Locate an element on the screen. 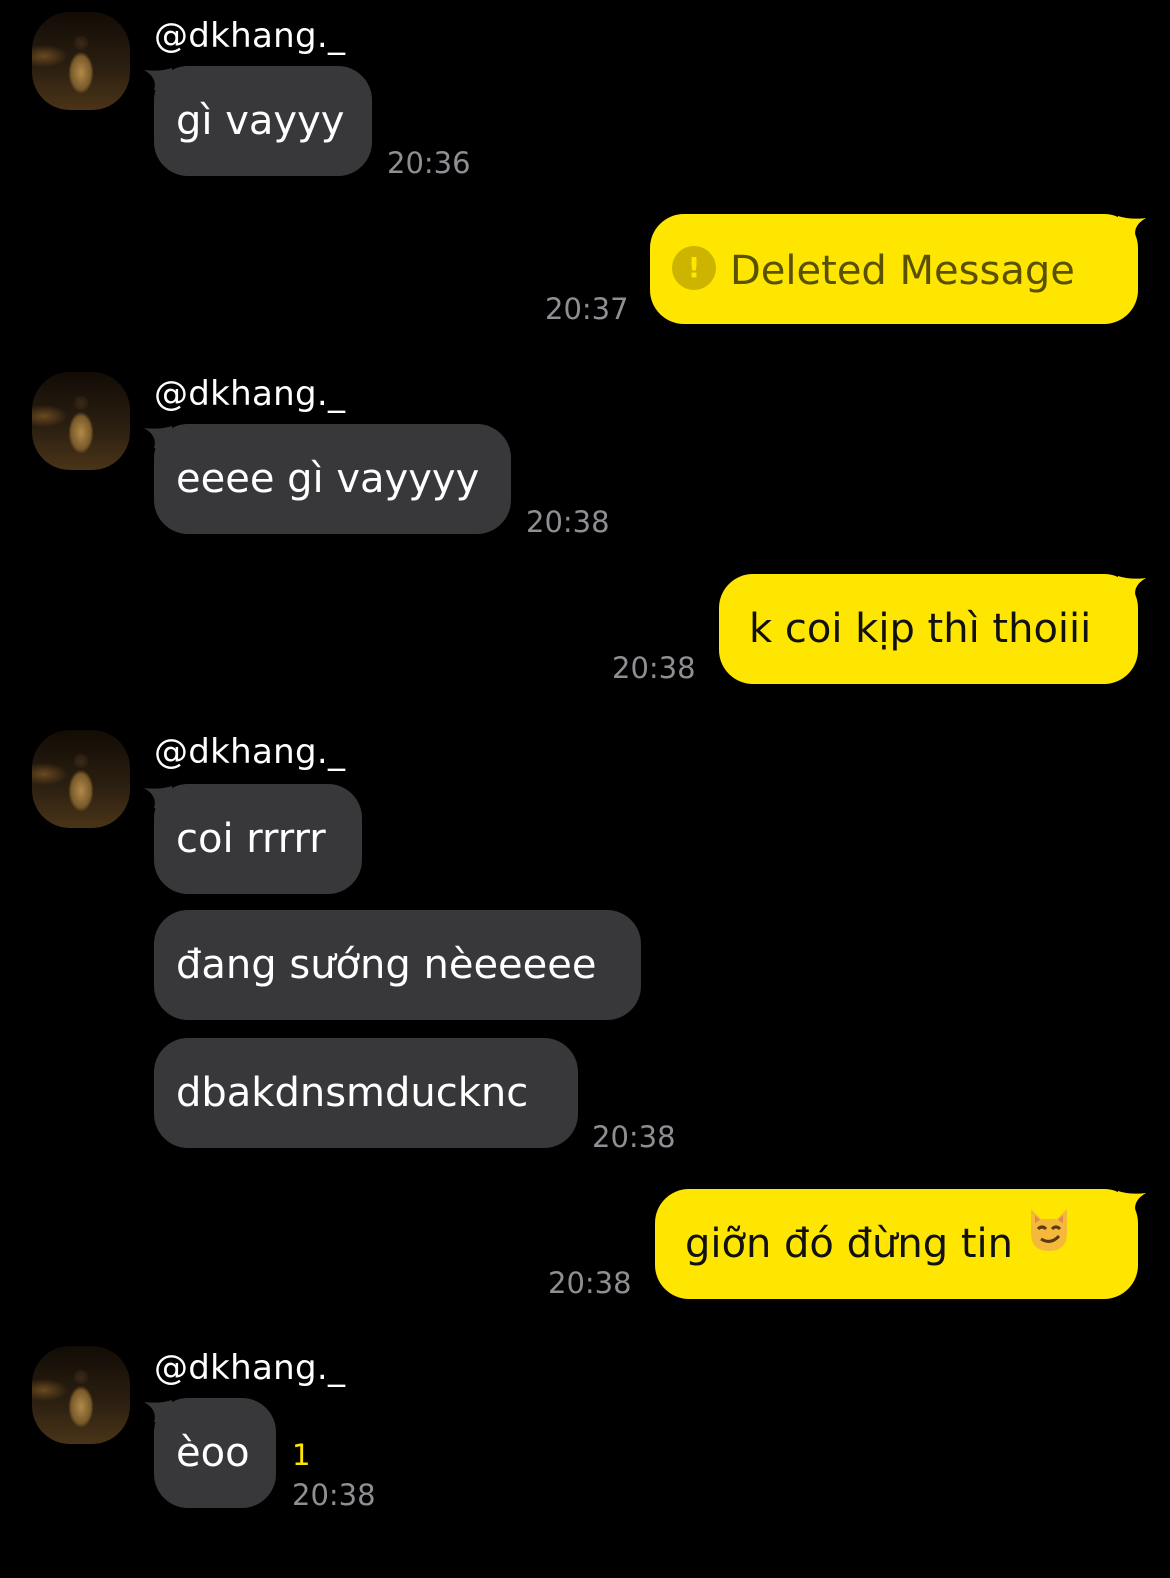 This screenshot has height=1578, width=1170. message-text: k coi kịp thì thoiii is located at coordinates (920, 629).